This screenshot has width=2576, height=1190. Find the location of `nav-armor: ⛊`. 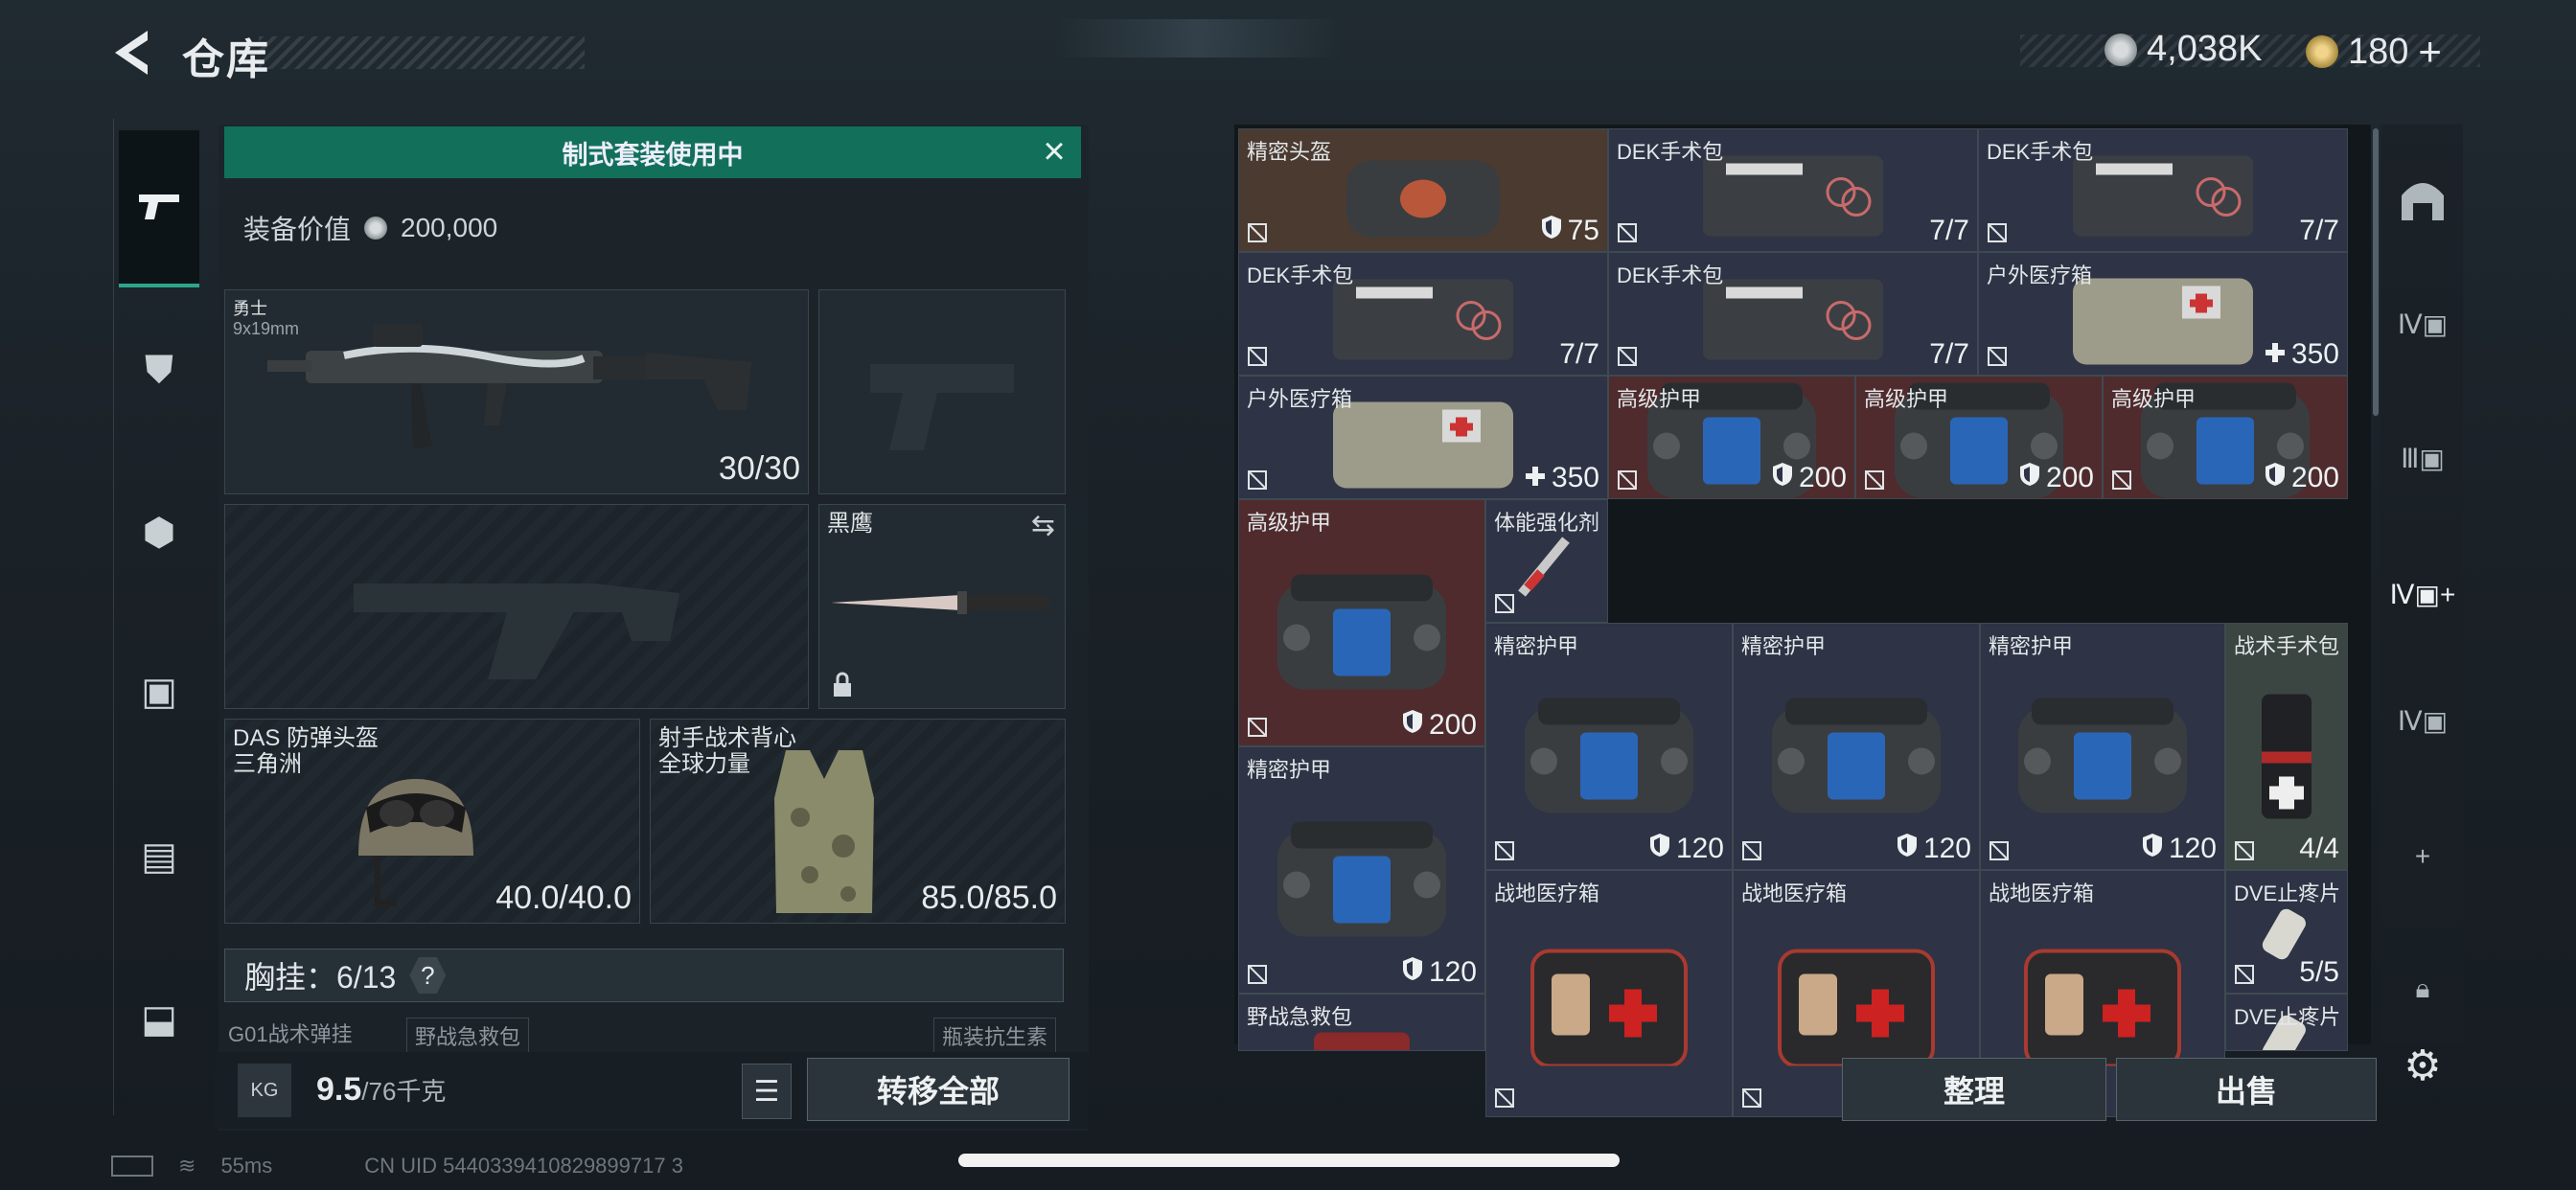

nav-armor: ⛊ is located at coordinates (159, 370).